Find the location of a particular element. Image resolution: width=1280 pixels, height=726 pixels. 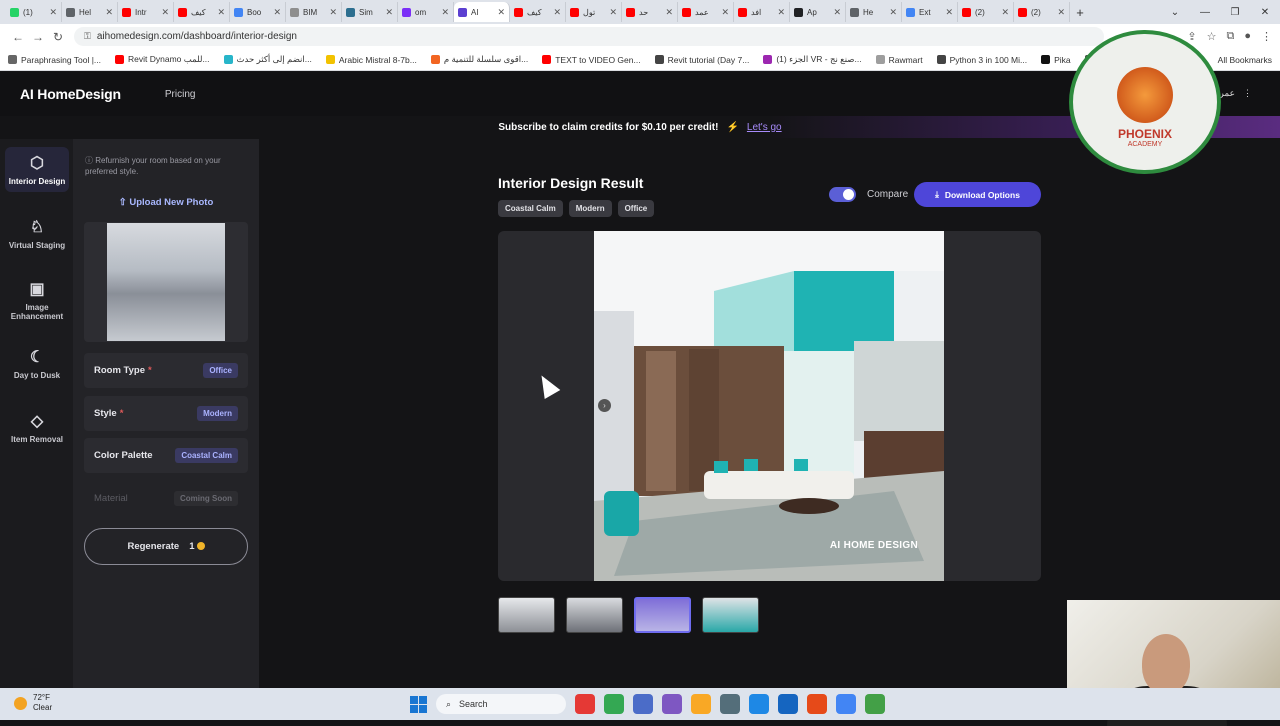

sidebar-item-item-removal: ◇ Item Removal is located at coordinates (37, 427).